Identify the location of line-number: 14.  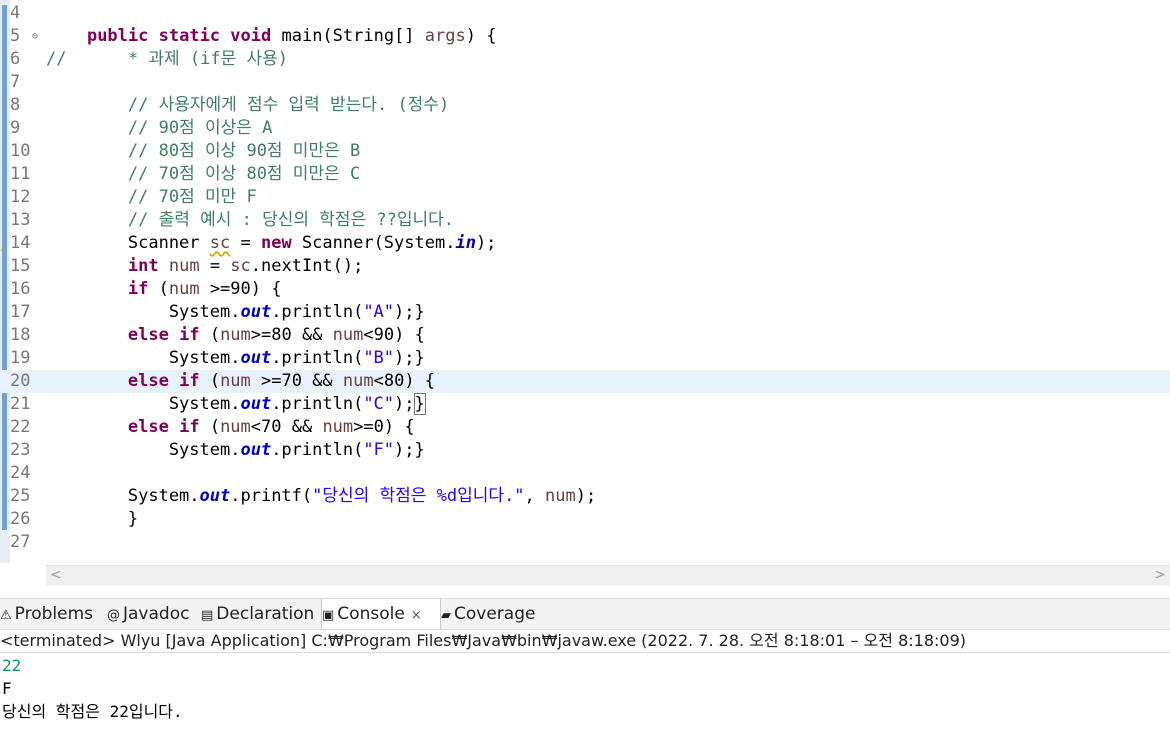
(20, 243).